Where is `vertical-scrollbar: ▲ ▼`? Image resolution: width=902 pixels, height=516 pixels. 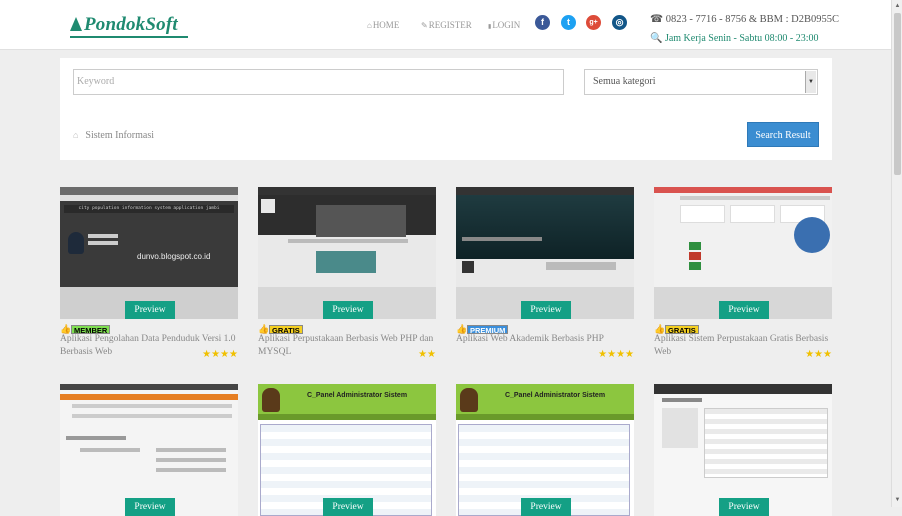
vertical-scrollbar: ▲ ▼ is located at coordinates (896, 253).